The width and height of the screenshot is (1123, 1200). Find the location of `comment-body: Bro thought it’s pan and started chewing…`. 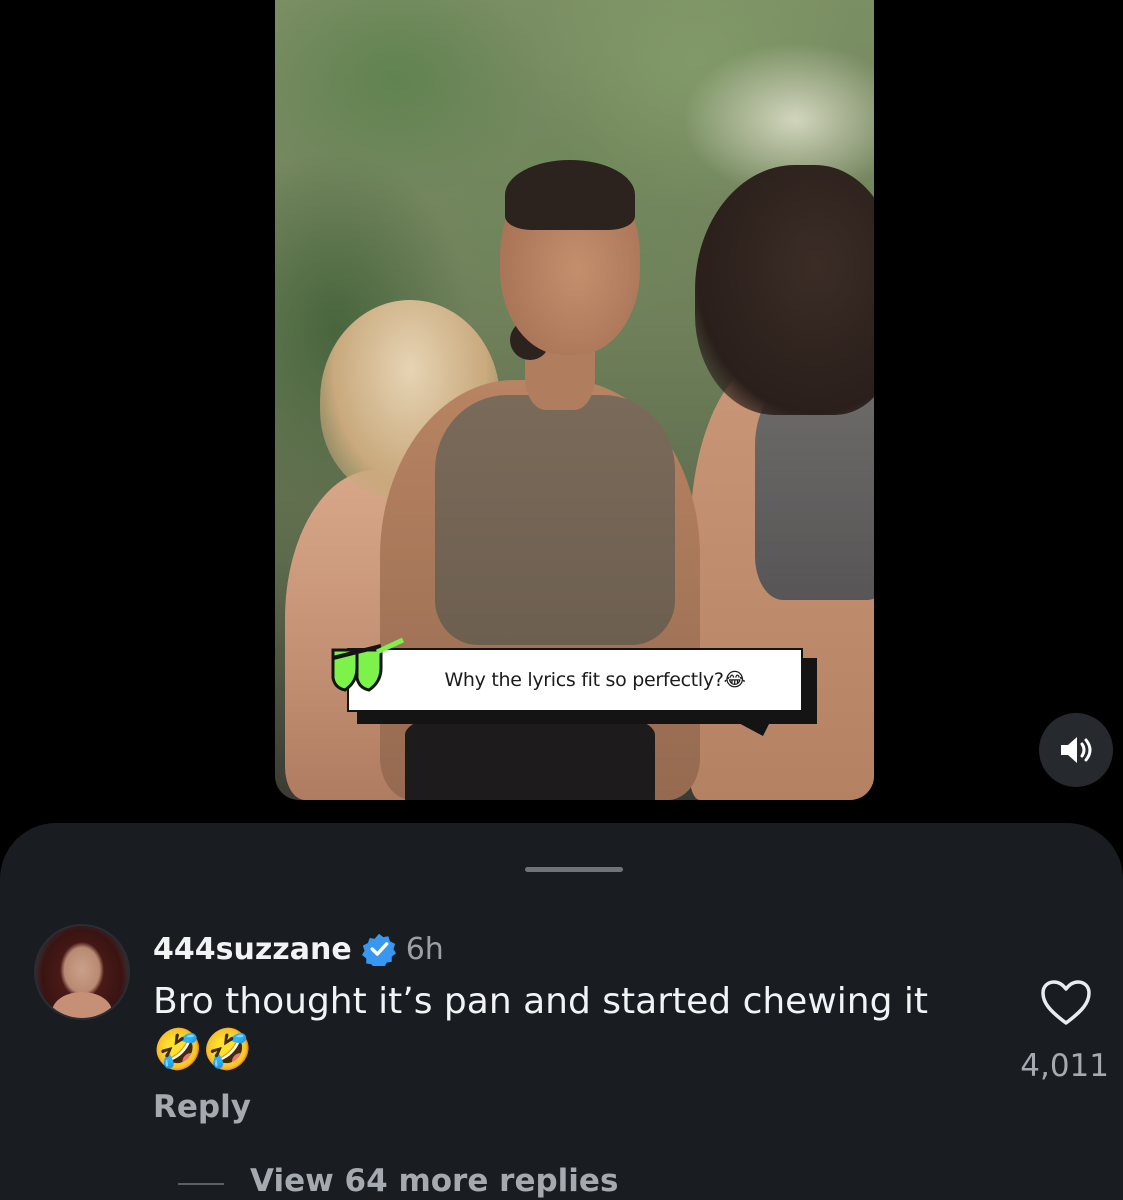

comment-body: Bro thought it’s pan and started chewing… is located at coordinates (568, 1026).